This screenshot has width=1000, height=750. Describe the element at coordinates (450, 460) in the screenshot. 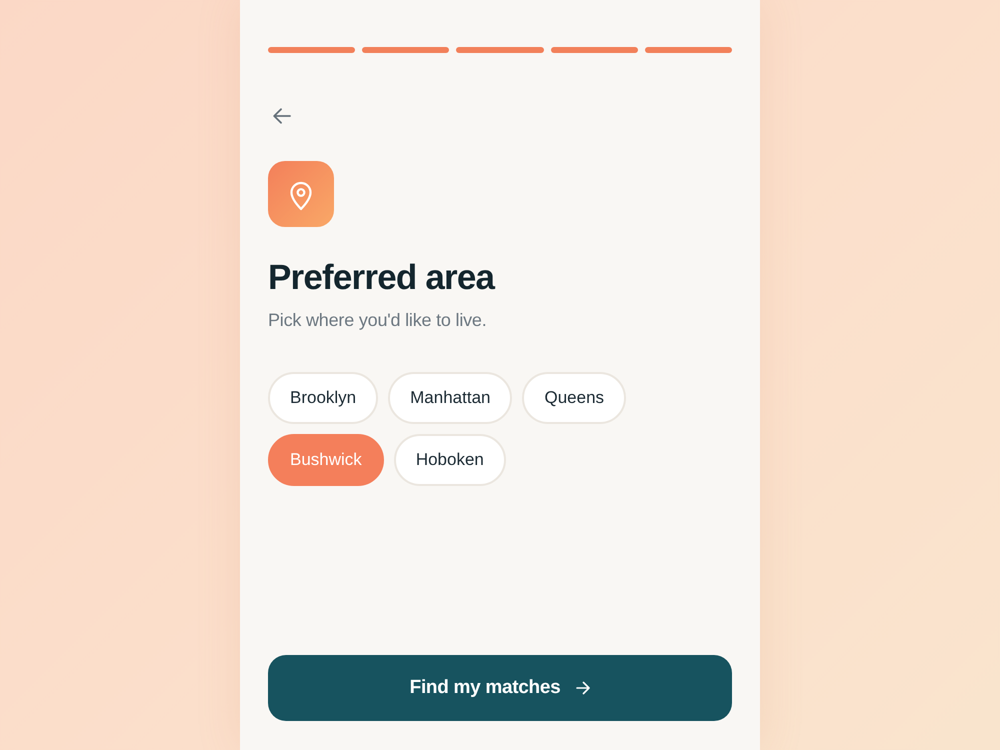

I see `area-chip: Hoboken` at that location.